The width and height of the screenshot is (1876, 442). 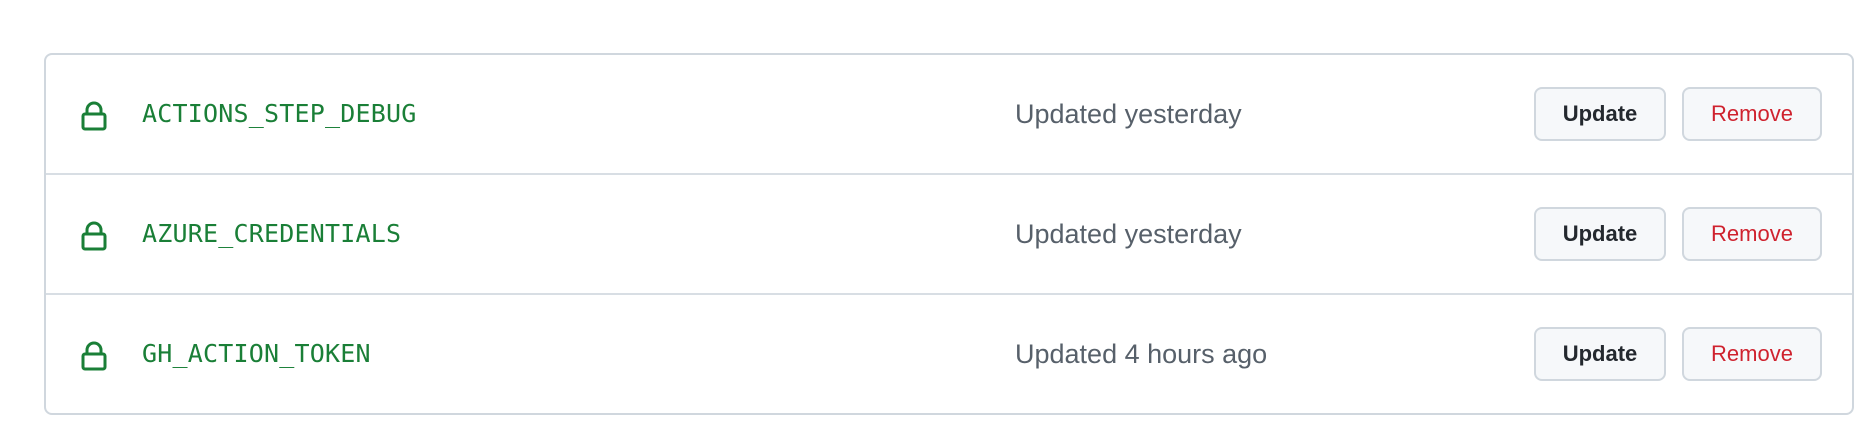 What do you see at coordinates (680, 1) in the screenshot?
I see `clipped-description-text` at bounding box center [680, 1].